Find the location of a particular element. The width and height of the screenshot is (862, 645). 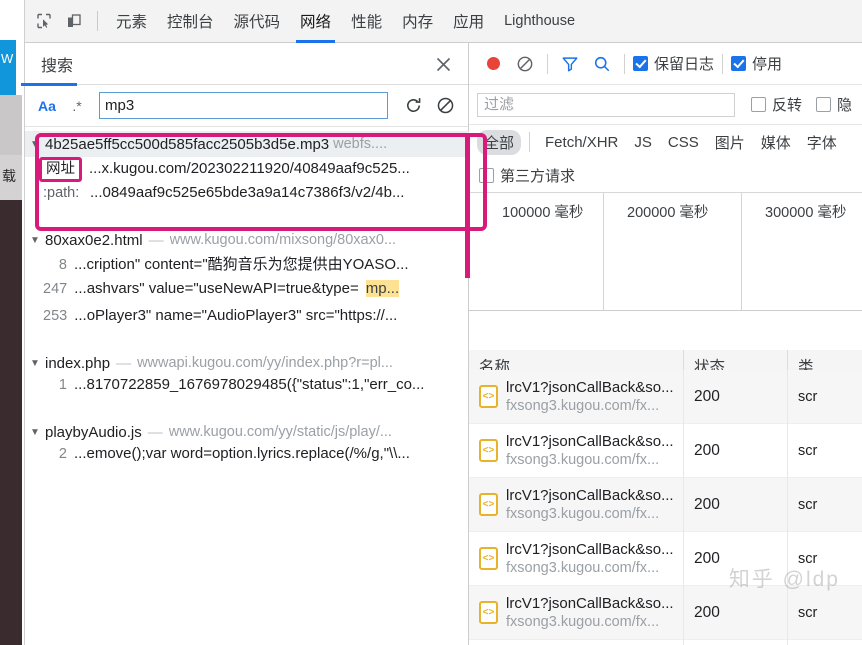

tab-memory: 内存 is located at coordinates (417, 21).